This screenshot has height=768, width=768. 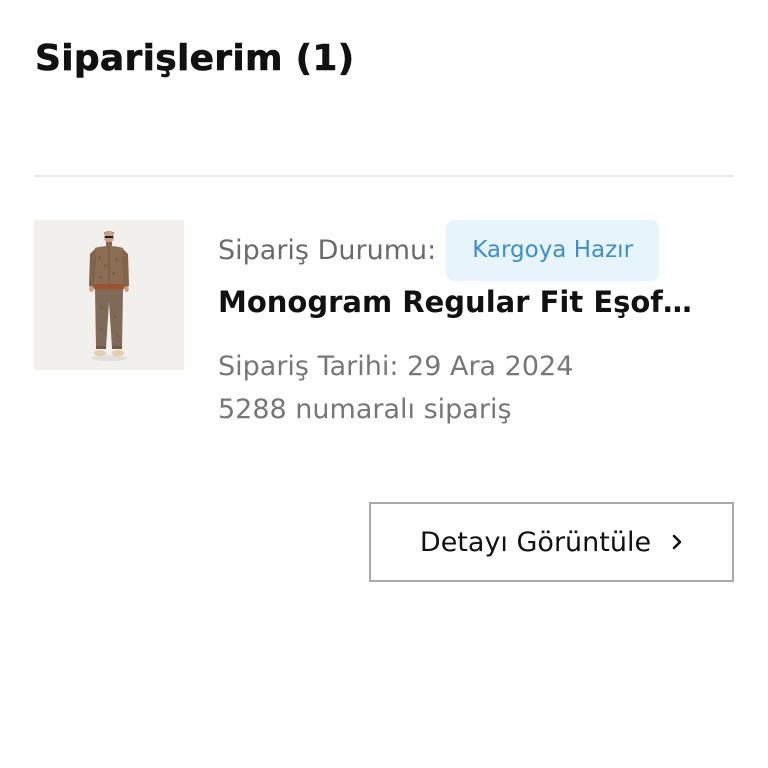 What do you see at coordinates (553, 250) in the screenshot?
I see `status-badge: Kargoya Hazır` at bounding box center [553, 250].